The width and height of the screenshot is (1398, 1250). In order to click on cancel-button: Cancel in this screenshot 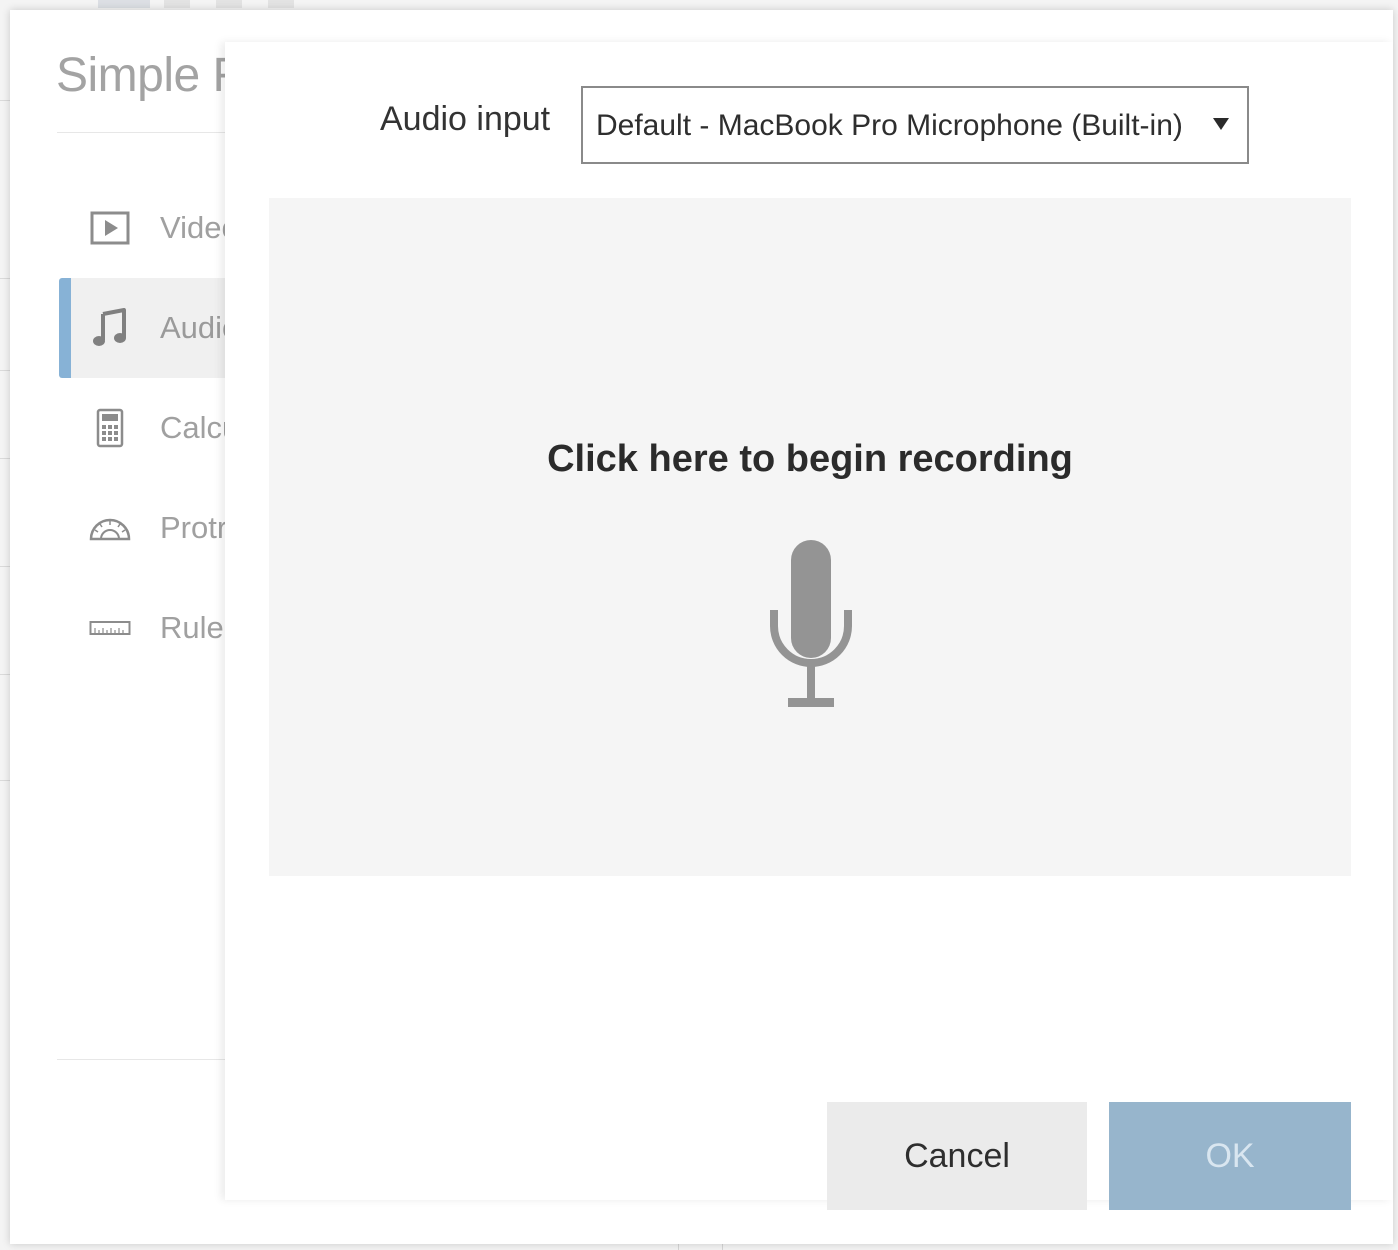, I will do `click(957, 1156)`.